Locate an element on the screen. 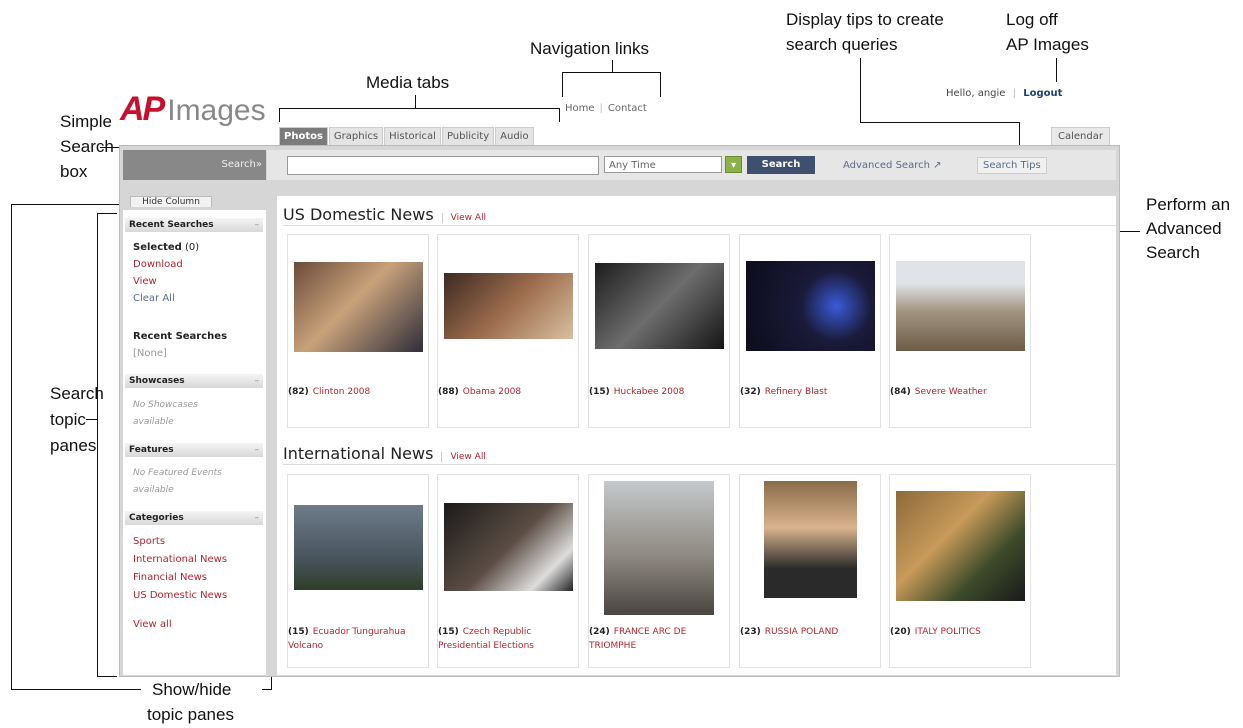  logo-images: Images is located at coordinates (216, 110).